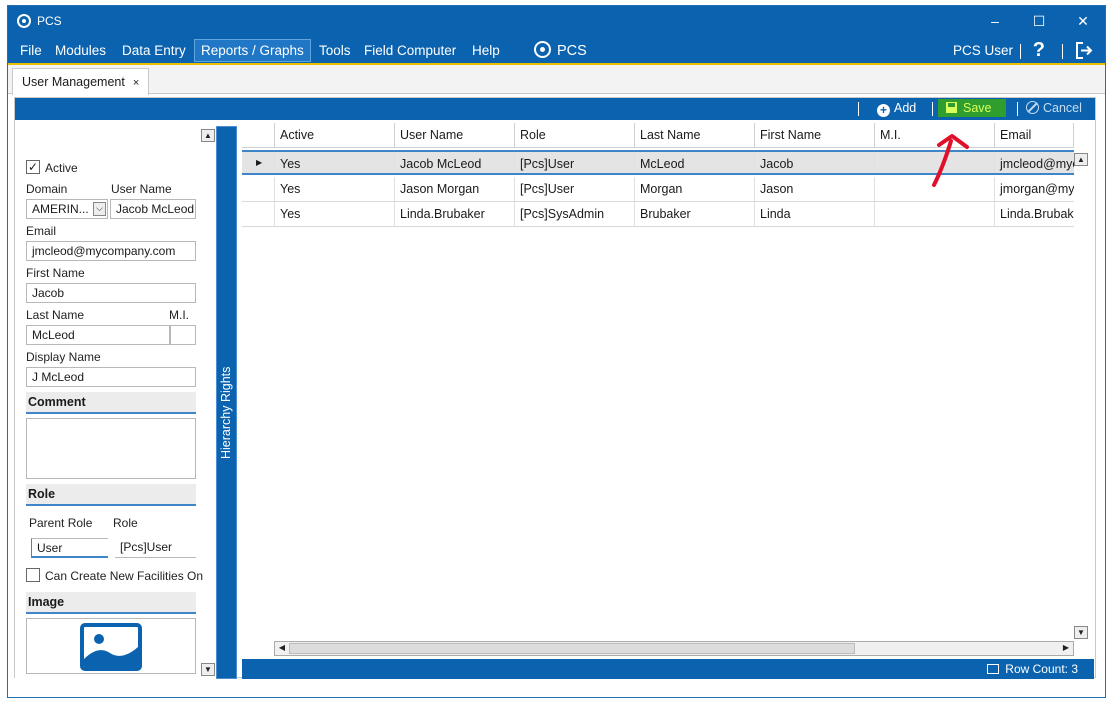  I want to click on hierarchy-rights-panel: Hierarchy Rights, so click(226, 402).